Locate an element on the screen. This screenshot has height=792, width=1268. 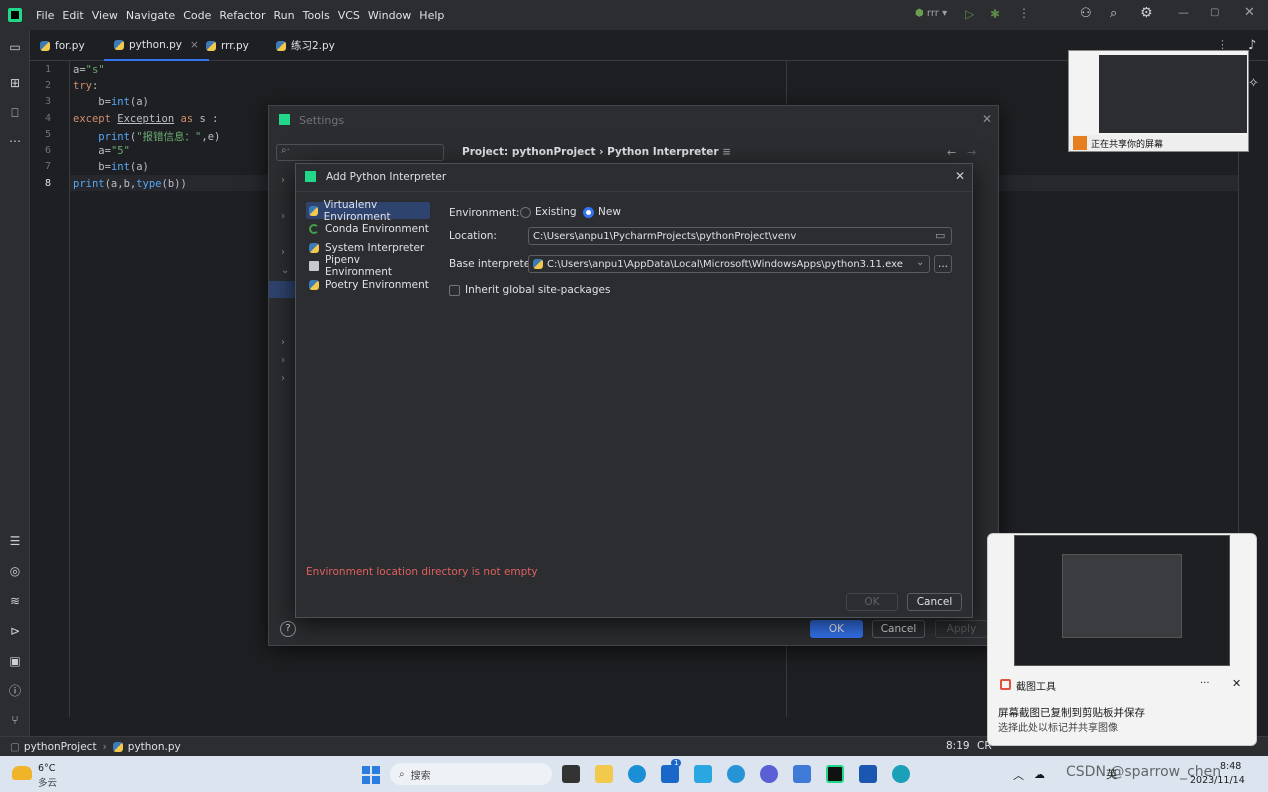
settings-cancel-button: Cancel is located at coordinates (898, 629).